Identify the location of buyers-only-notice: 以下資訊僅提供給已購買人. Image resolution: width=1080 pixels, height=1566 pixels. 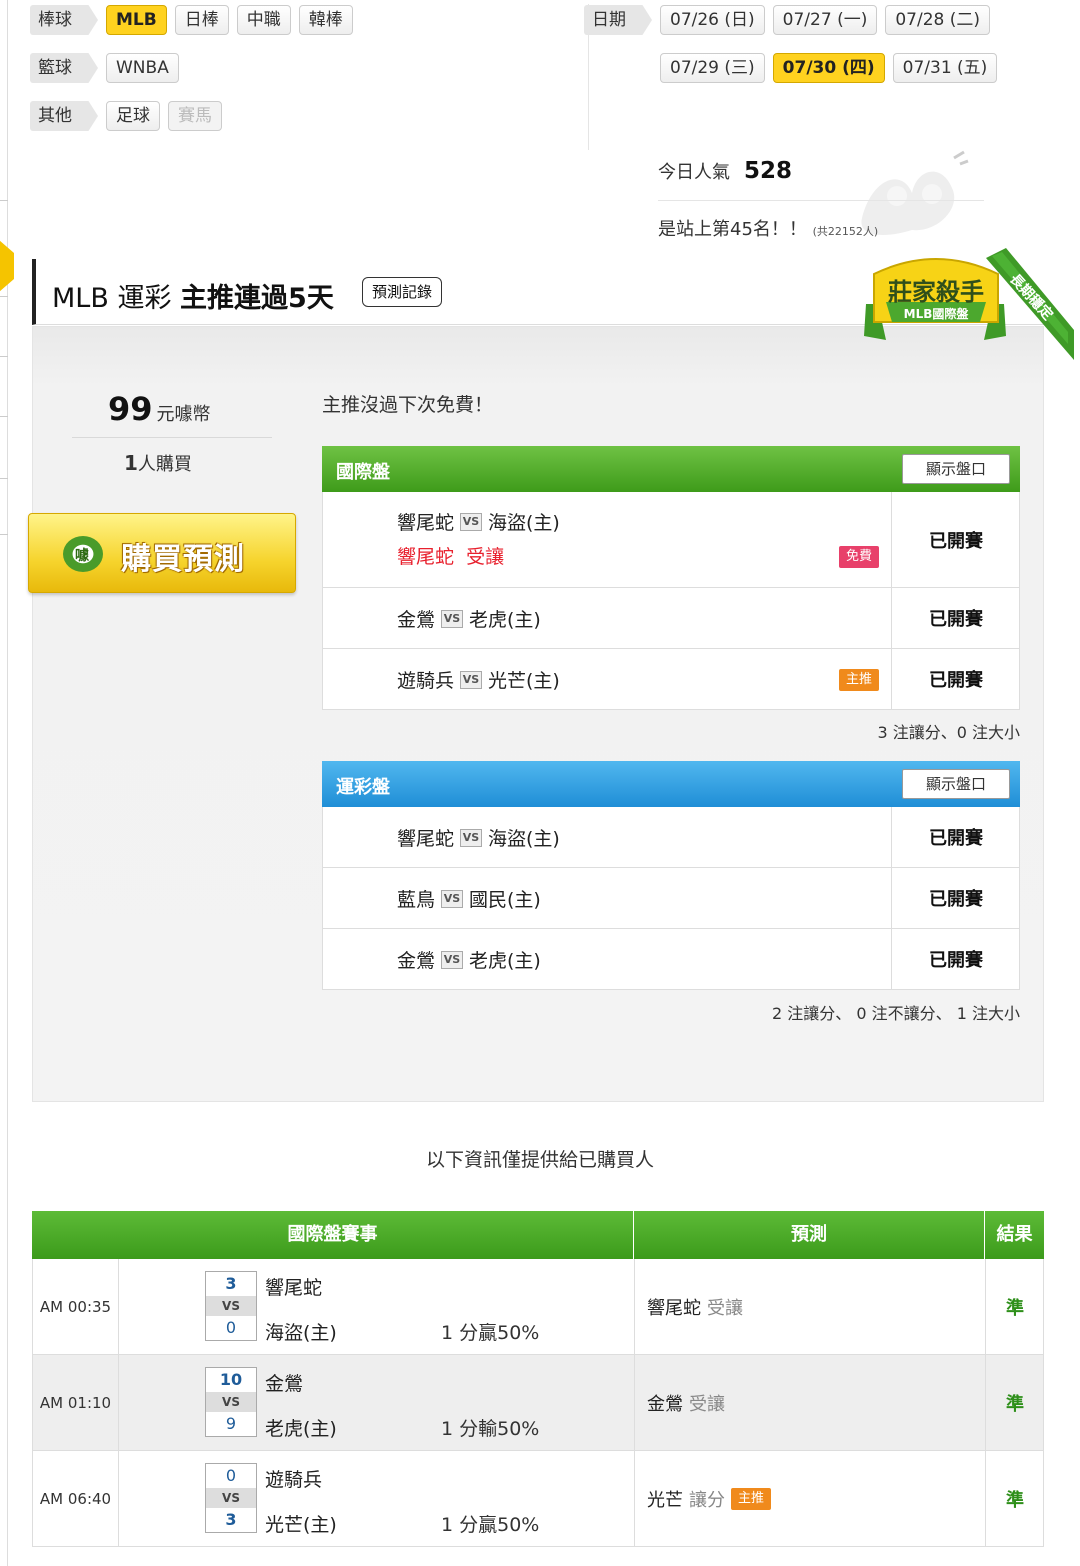
(539, 1160).